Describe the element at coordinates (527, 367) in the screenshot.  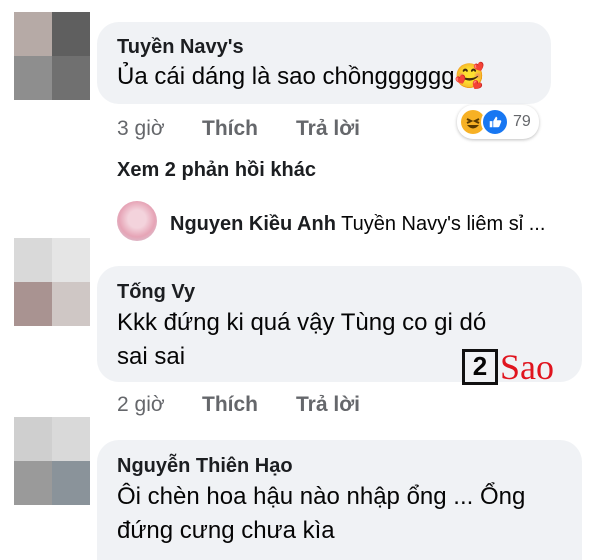
I see `watermark-text: Sao` at that location.